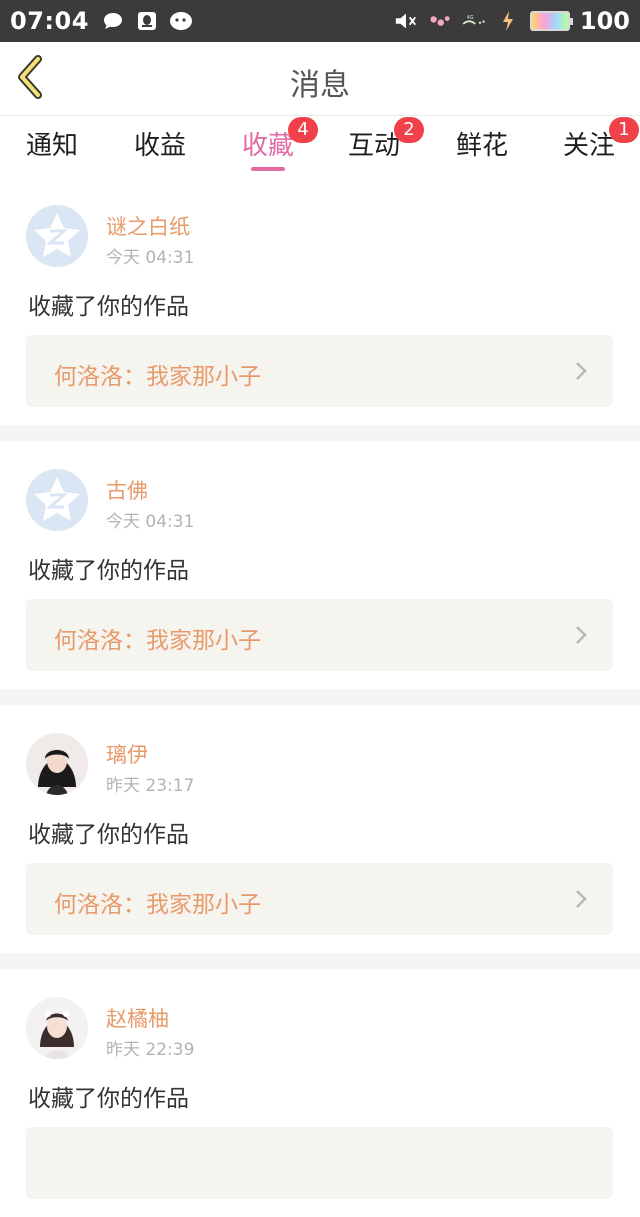 The height and width of the screenshot is (1217, 640). What do you see at coordinates (268, 146) in the screenshot?
I see `tab-label: 收藏` at bounding box center [268, 146].